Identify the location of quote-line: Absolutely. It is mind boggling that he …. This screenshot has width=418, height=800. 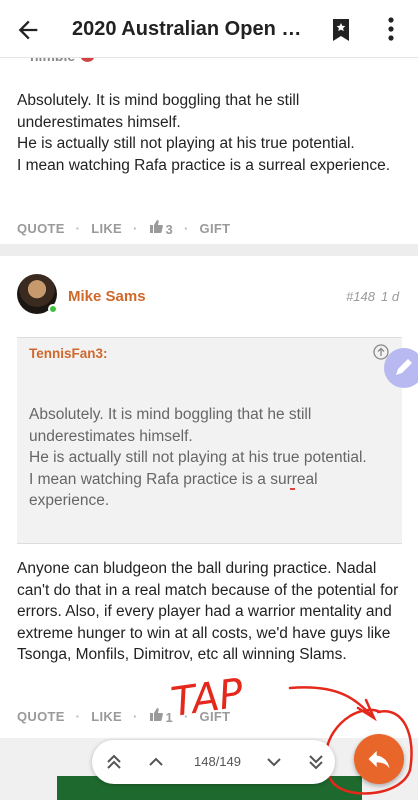
(170, 425).